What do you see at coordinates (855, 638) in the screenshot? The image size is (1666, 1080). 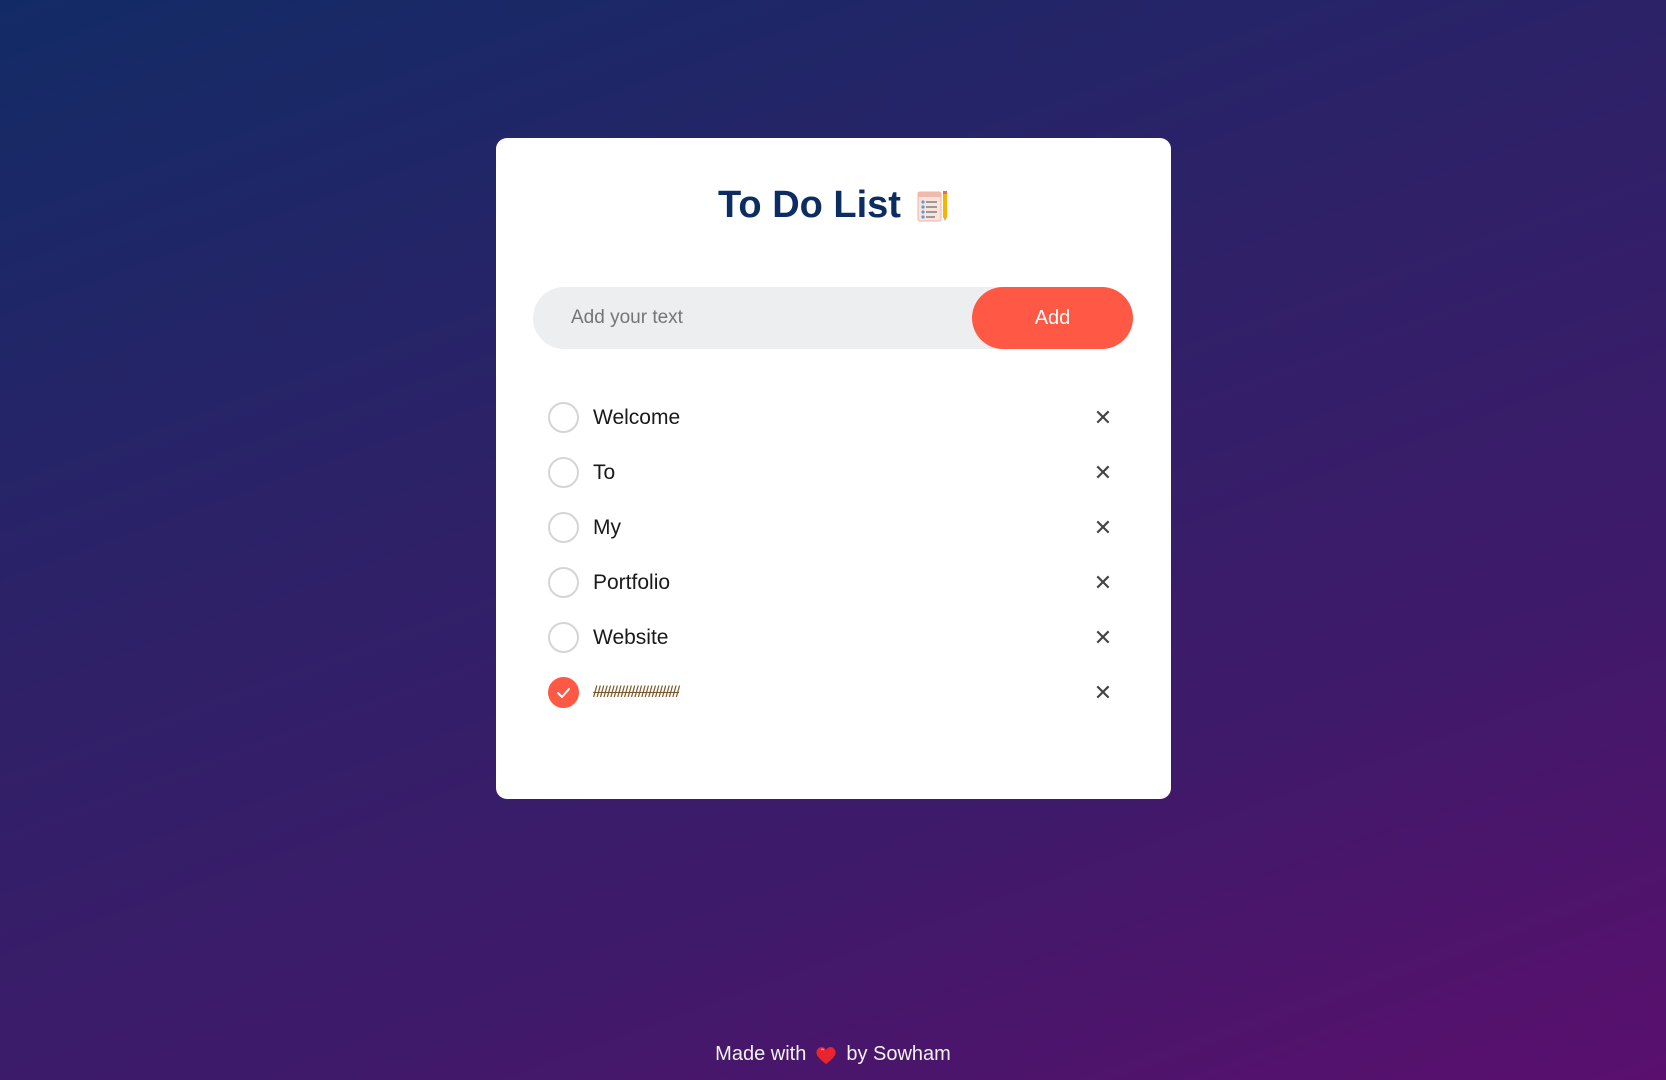 I see `task-label: Website` at bounding box center [855, 638].